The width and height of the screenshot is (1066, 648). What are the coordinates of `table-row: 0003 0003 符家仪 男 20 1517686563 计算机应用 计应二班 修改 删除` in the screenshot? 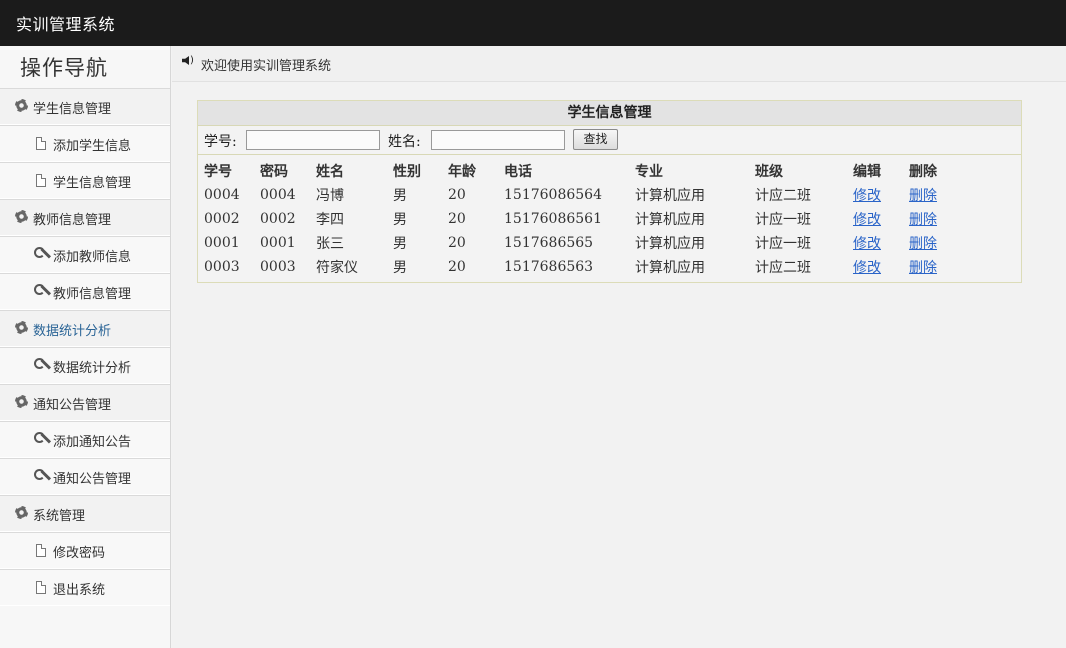 It's located at (581, 267).